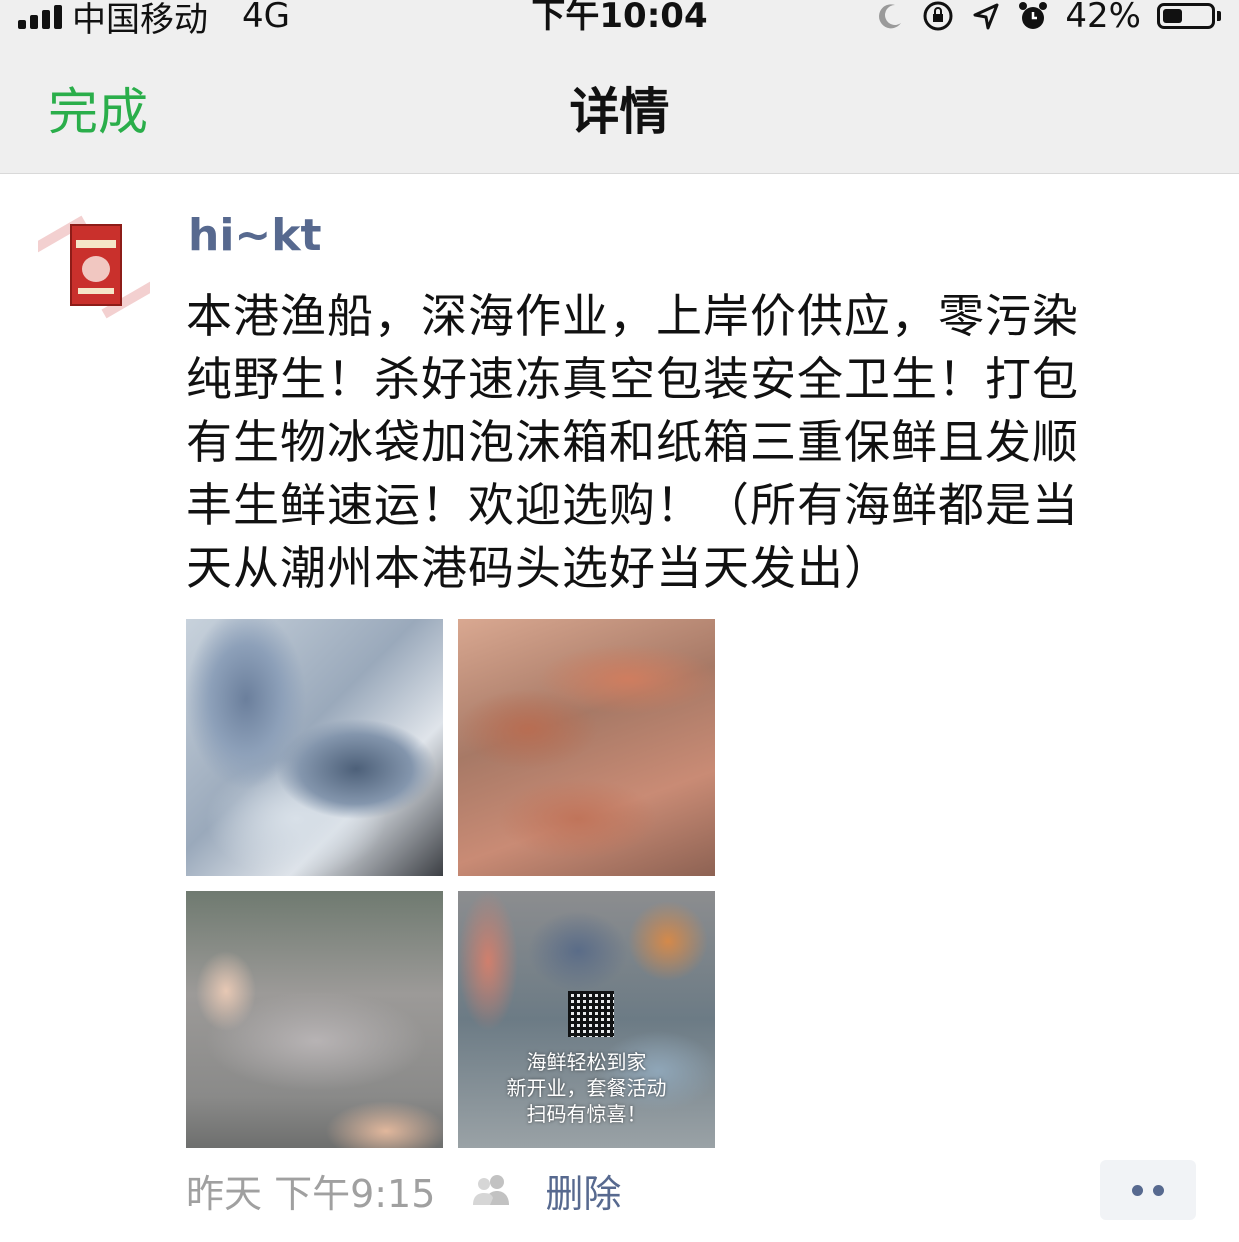 This screenshot has width=1239, height=1242. What do you see at coordinates (1148, 1190) in the screenshot?
I see `more-actions-button` at bounding box center [1148, 1190].